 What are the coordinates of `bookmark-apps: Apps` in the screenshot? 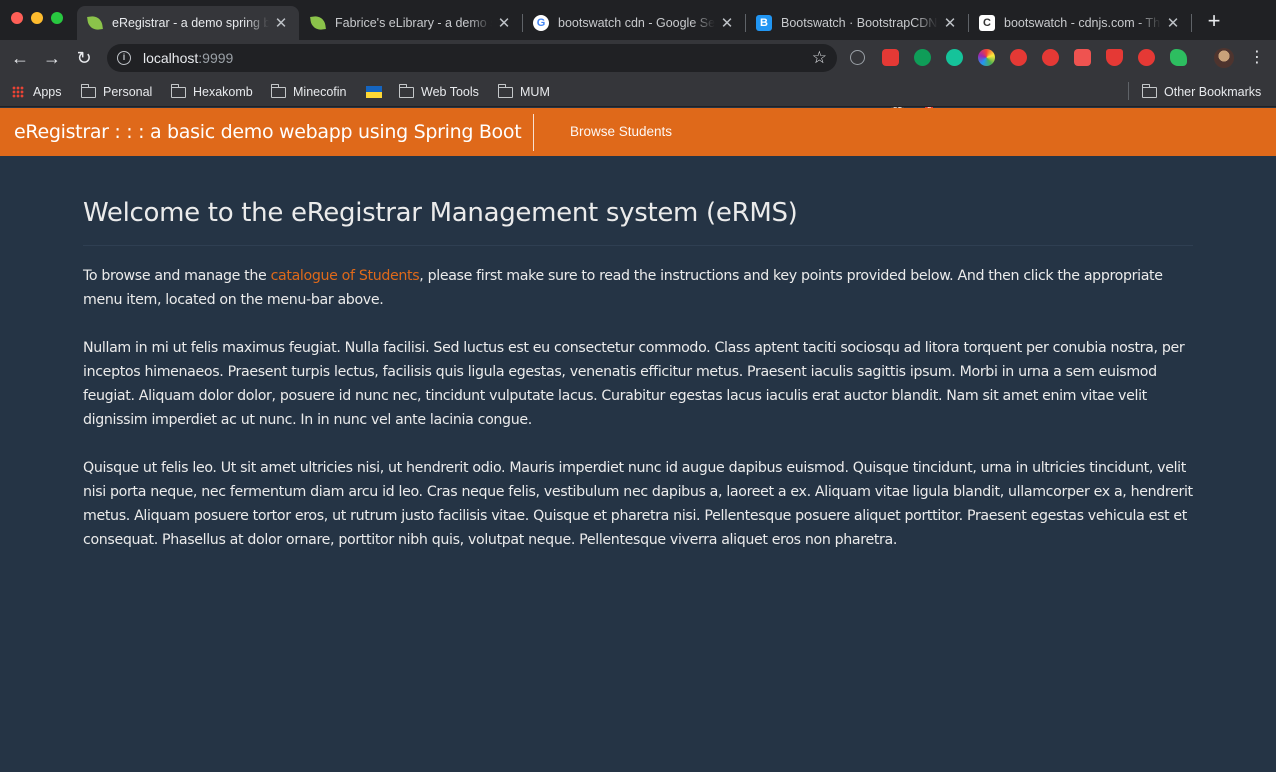 It's located at (37, 92).